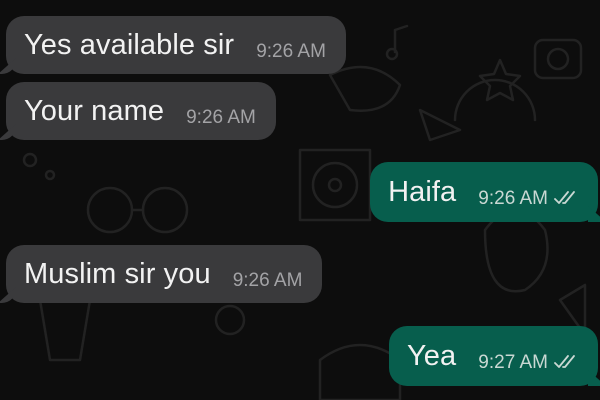 This screenshot has width=600, height=400. I want to click on monster-doodle-icon, so click(516, 250).